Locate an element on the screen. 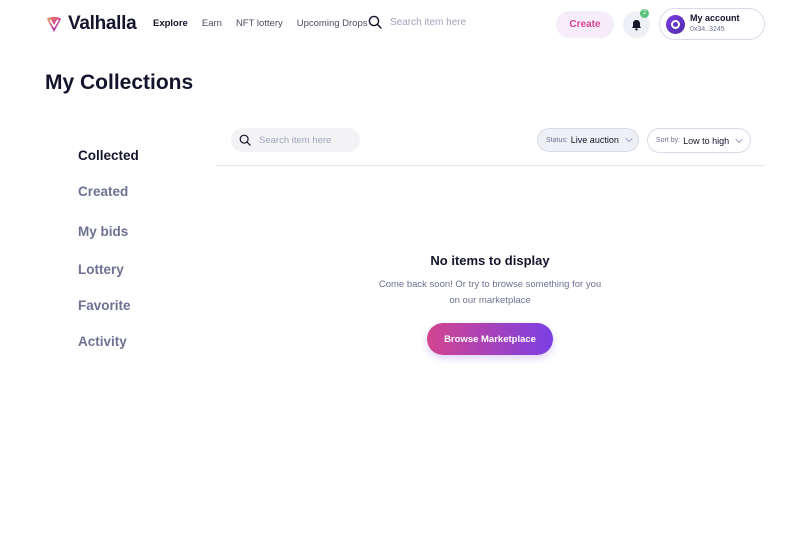 The image size is (806, 556). account-info: My account 0x34..3245 is located at coordinates (715, 24).